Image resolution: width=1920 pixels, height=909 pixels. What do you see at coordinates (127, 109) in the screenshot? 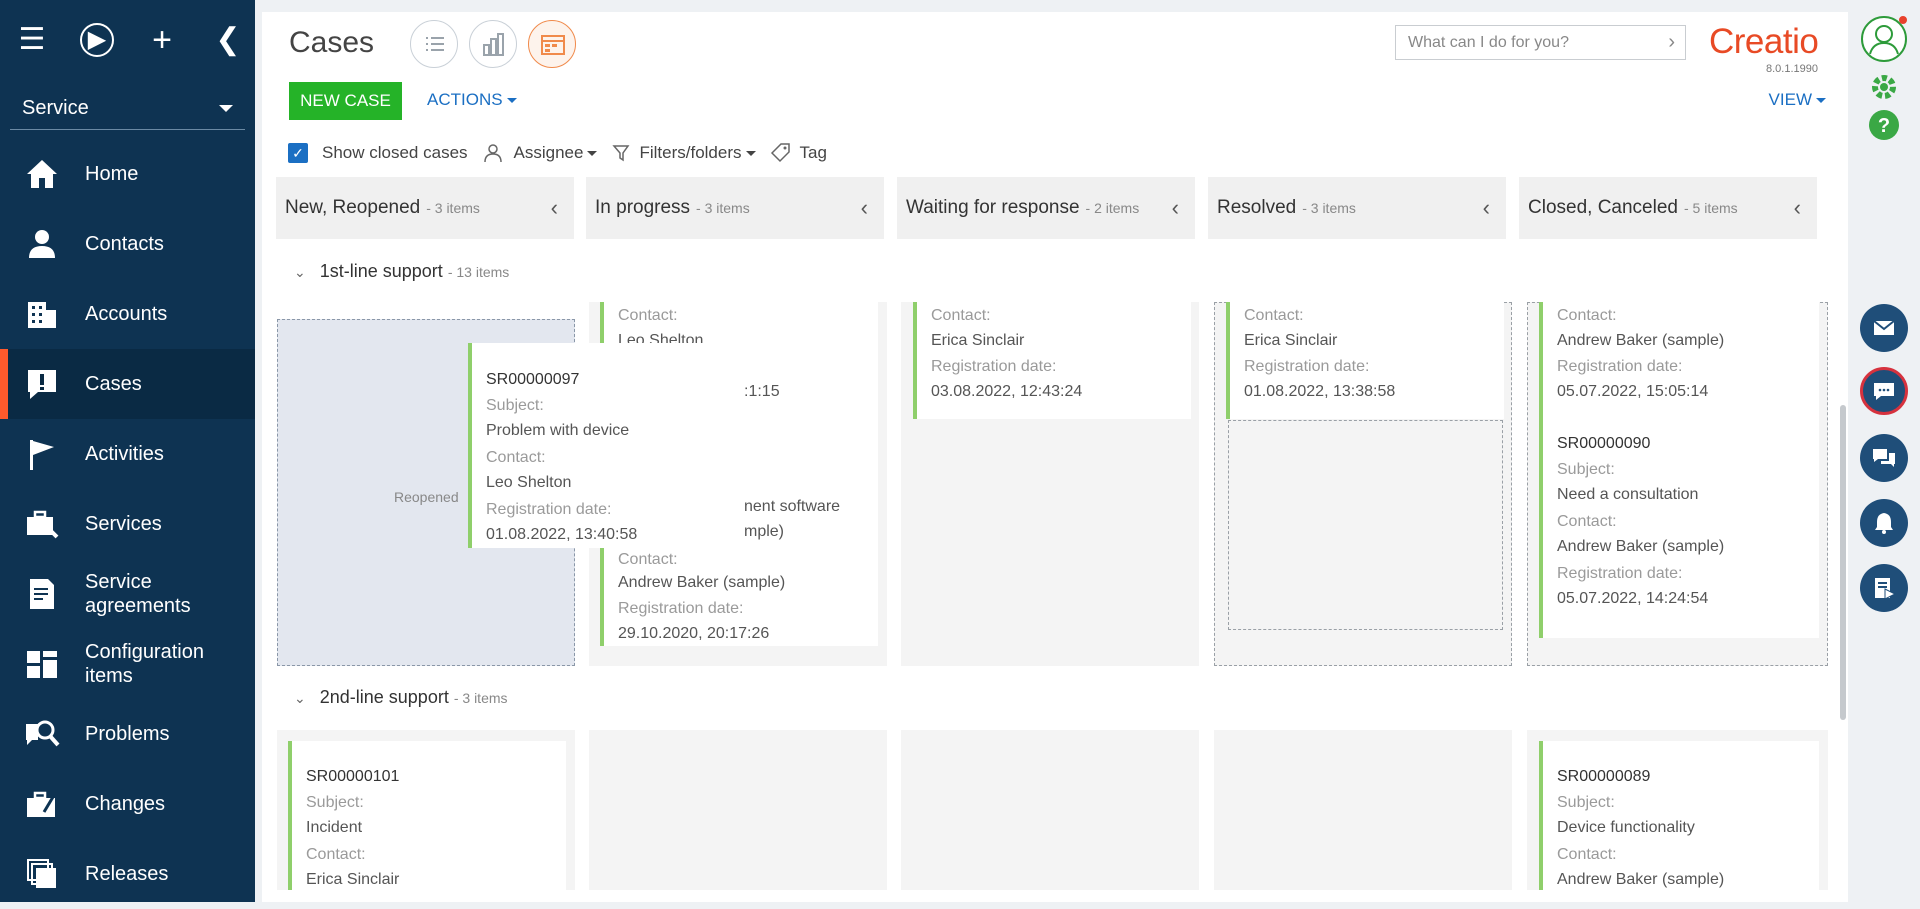
I see `workspace-select: Service` at bounding box center [127, 109].